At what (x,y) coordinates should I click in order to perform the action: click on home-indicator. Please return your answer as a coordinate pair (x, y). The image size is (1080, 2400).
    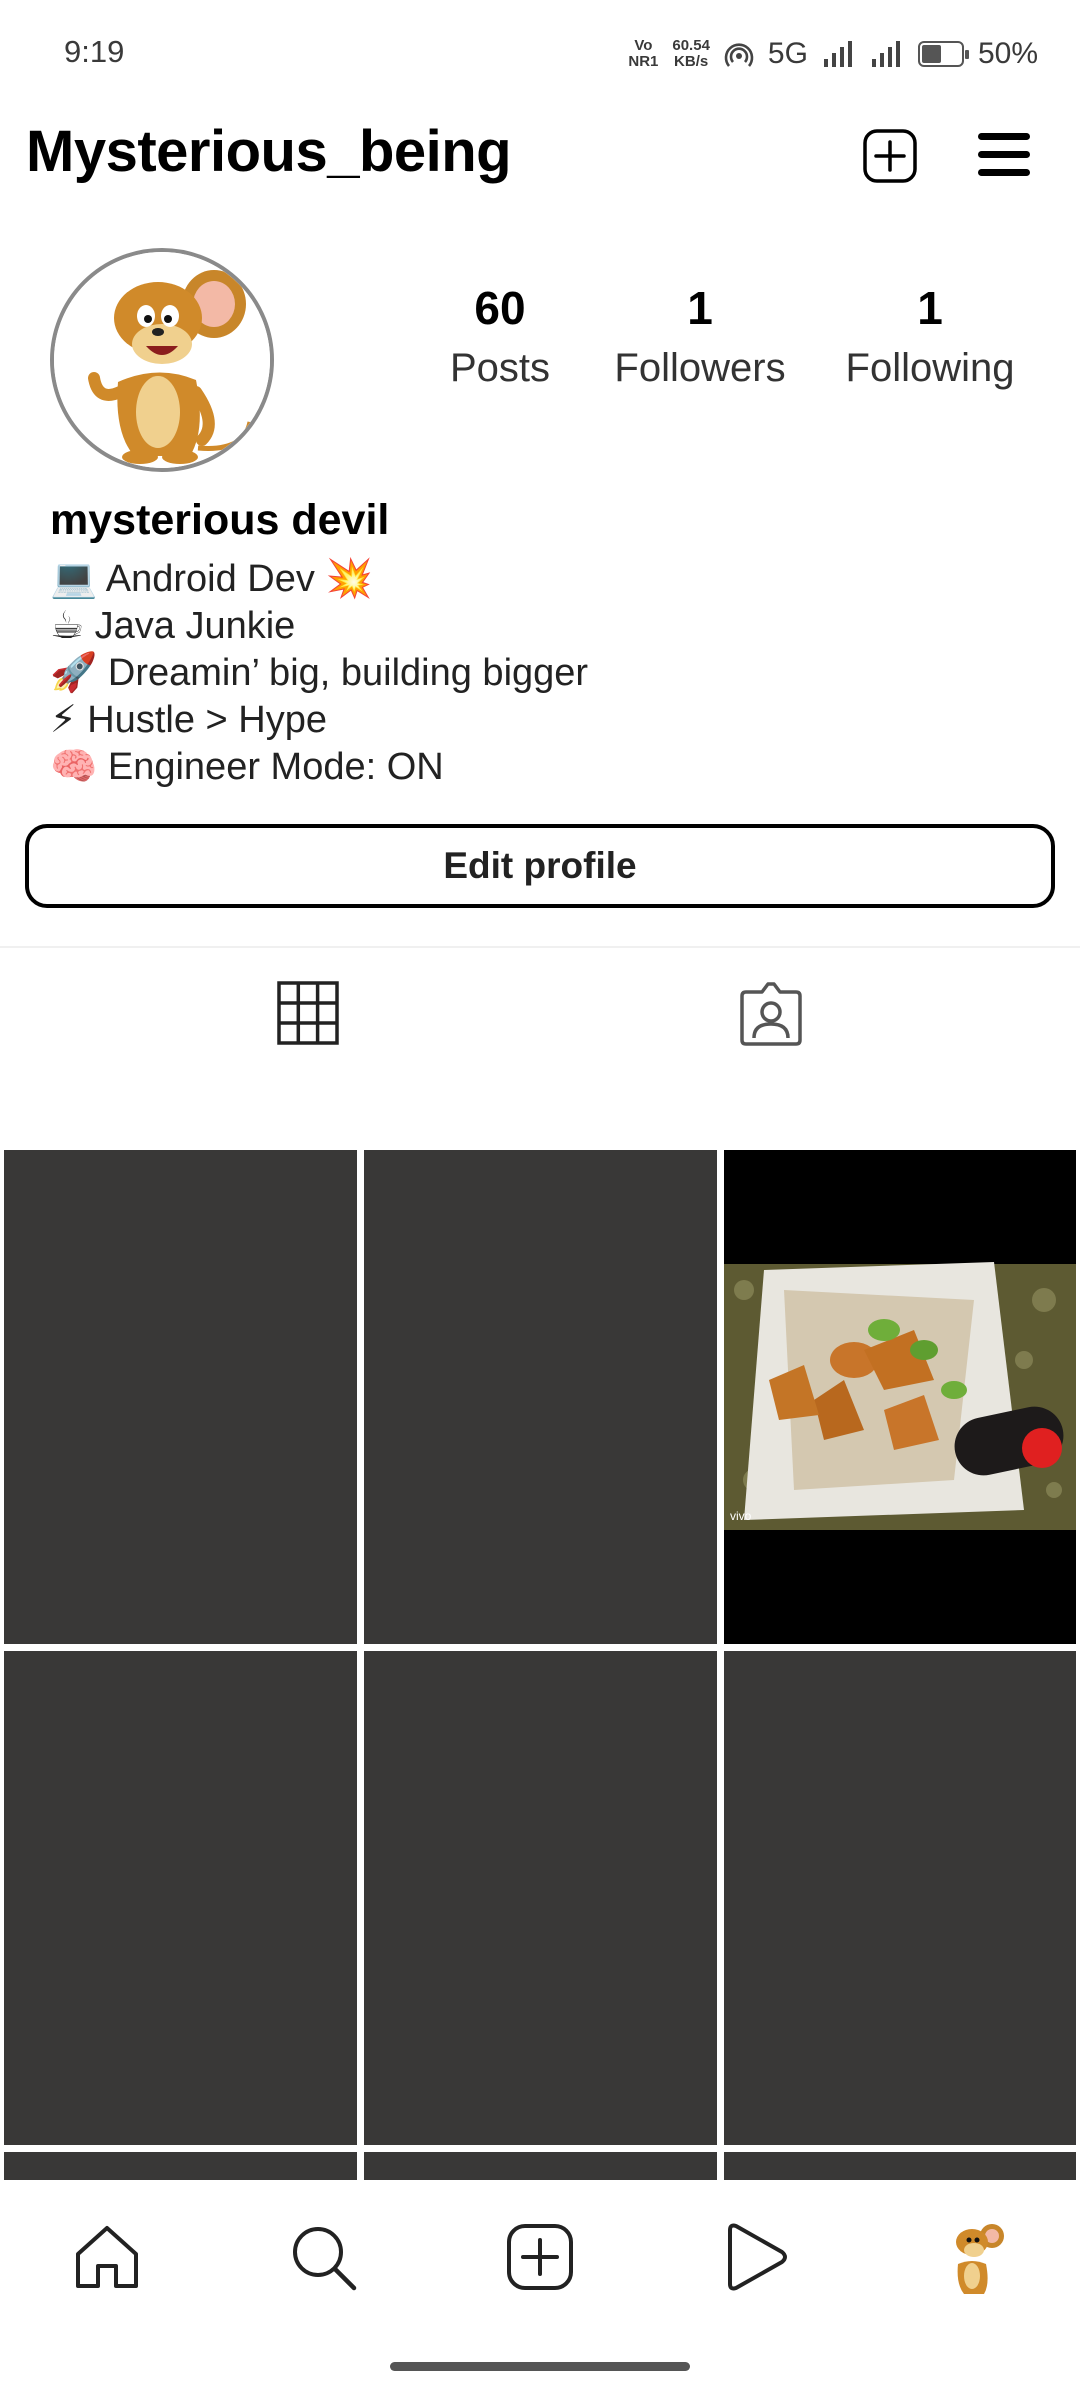
    Looking at the image, I should click on (540, 2366).